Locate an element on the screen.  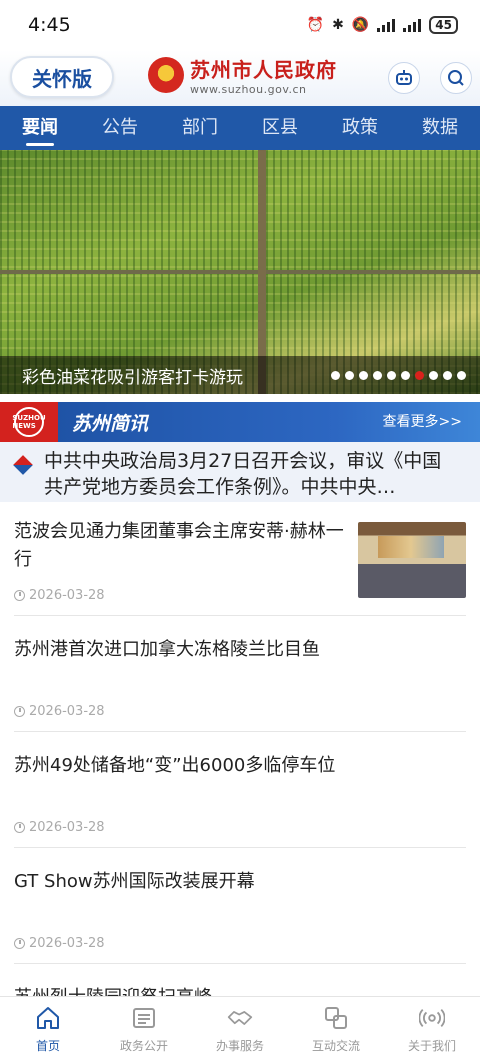
news-item: GT Show苏州国际改装展开幕 2026-03-28 is located at coordinates (240, 906).